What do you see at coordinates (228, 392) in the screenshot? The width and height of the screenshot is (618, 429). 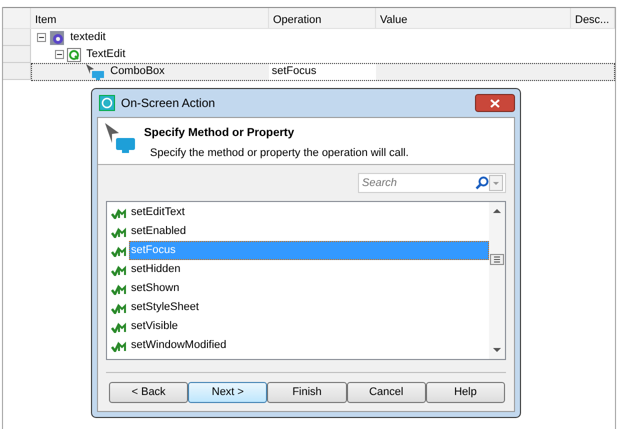 I see `dialog-button: Next >` at bounding box center [228, 392].